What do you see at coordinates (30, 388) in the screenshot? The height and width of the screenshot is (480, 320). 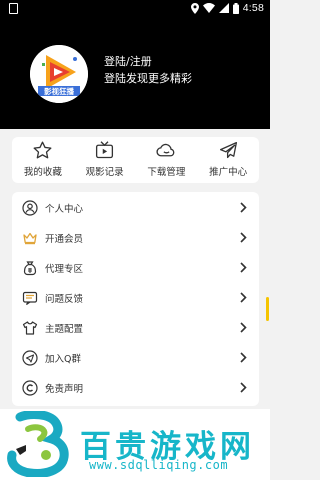 I see `copyright-icon` at bounding box center [30, 388].